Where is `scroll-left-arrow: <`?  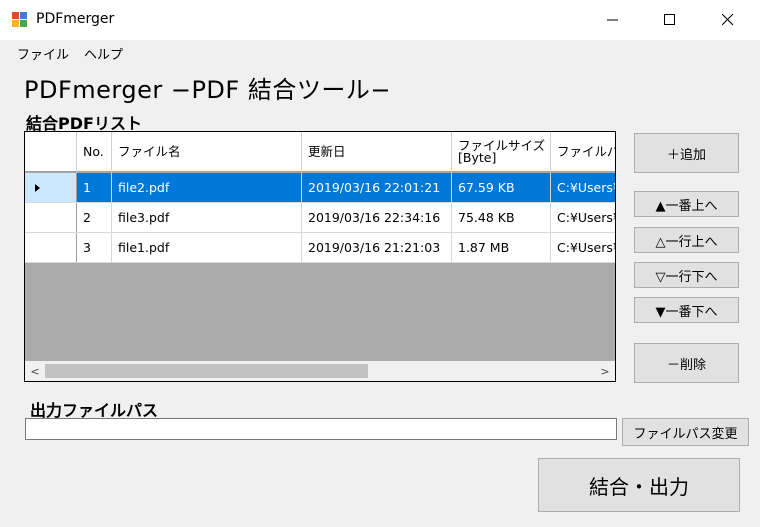 scroll-left-arrow: < is located at coordinates (35, 371).